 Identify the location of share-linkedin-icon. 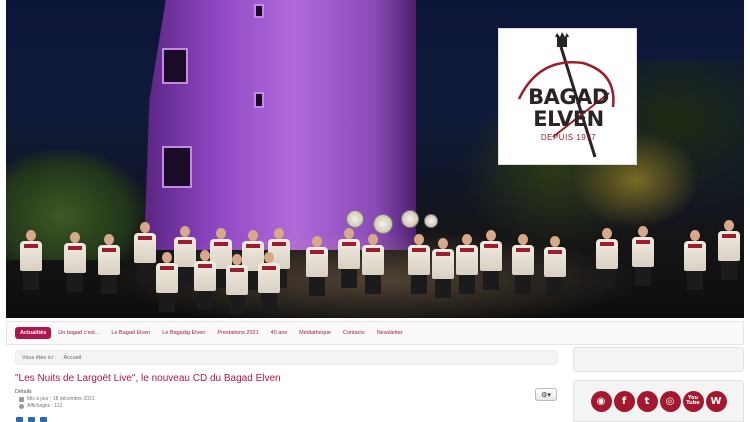
(43, 419).